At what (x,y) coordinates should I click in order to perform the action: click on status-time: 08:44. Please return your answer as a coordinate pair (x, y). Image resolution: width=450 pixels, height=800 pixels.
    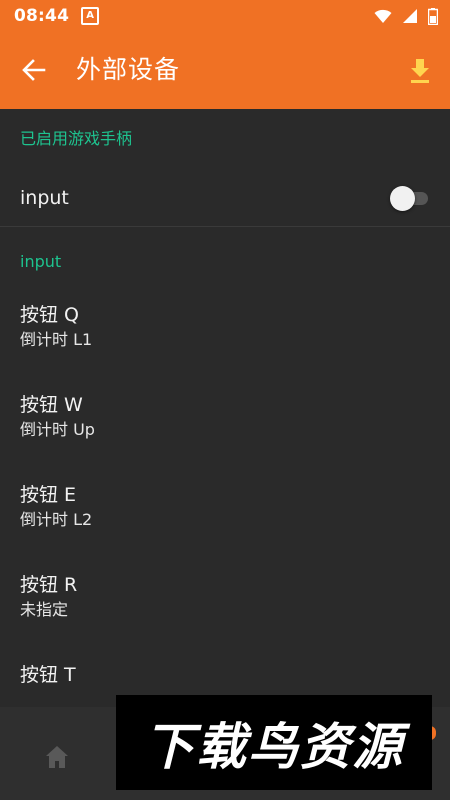
    Looking at the image, I should click on (42, 16).